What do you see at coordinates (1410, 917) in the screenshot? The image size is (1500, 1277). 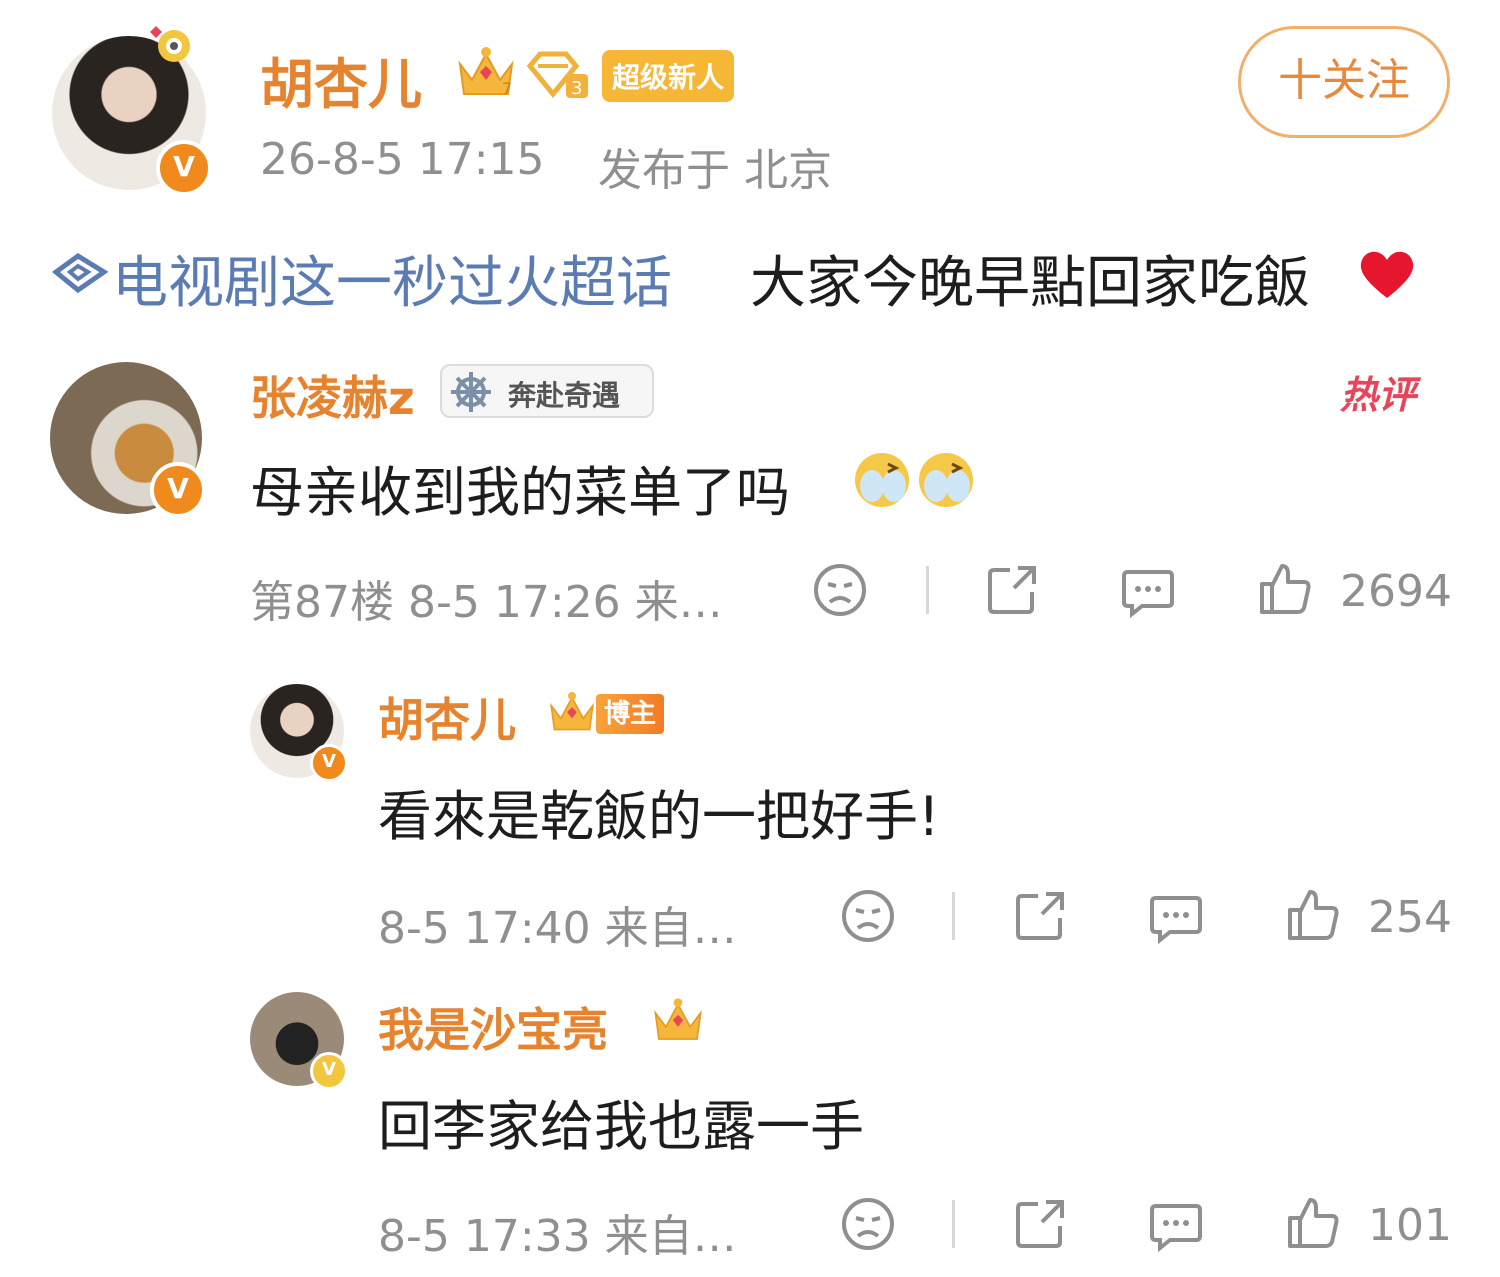 I see `like-count: 254` at bounding box center [1410, 917].